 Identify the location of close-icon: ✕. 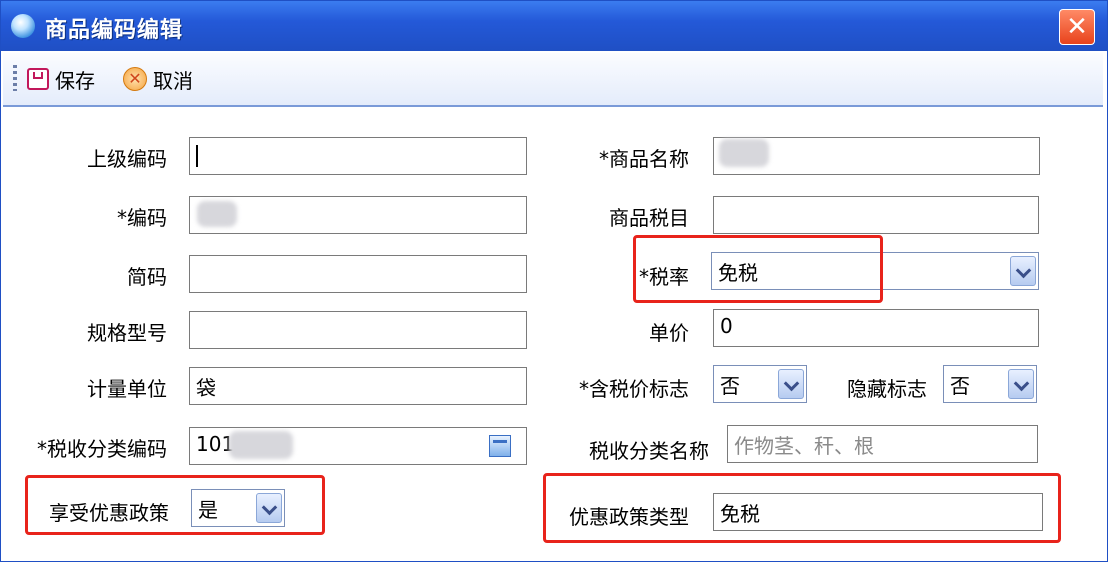
(1077, 27).